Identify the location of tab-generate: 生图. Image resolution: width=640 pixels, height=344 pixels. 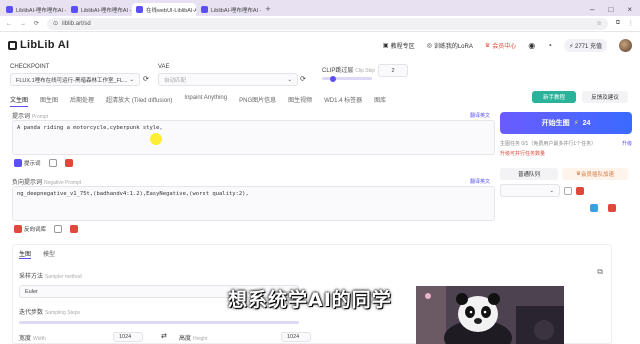
(25, 254).